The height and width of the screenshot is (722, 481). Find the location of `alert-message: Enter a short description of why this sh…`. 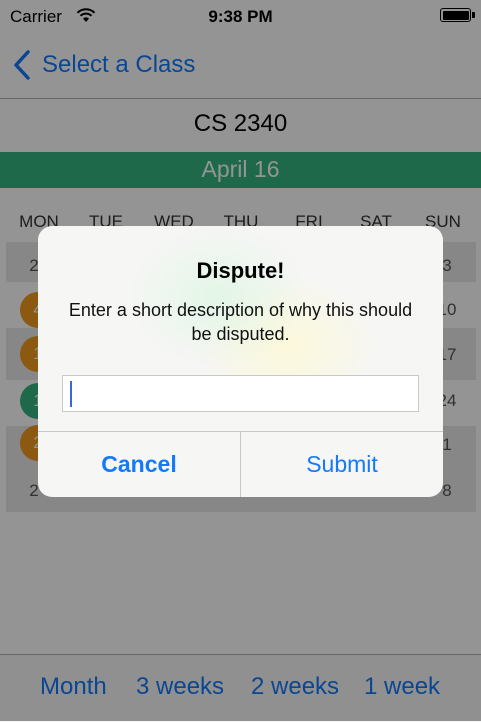

alert-message: Enter a short description of why this sh… is located at coordinates (240, 322).